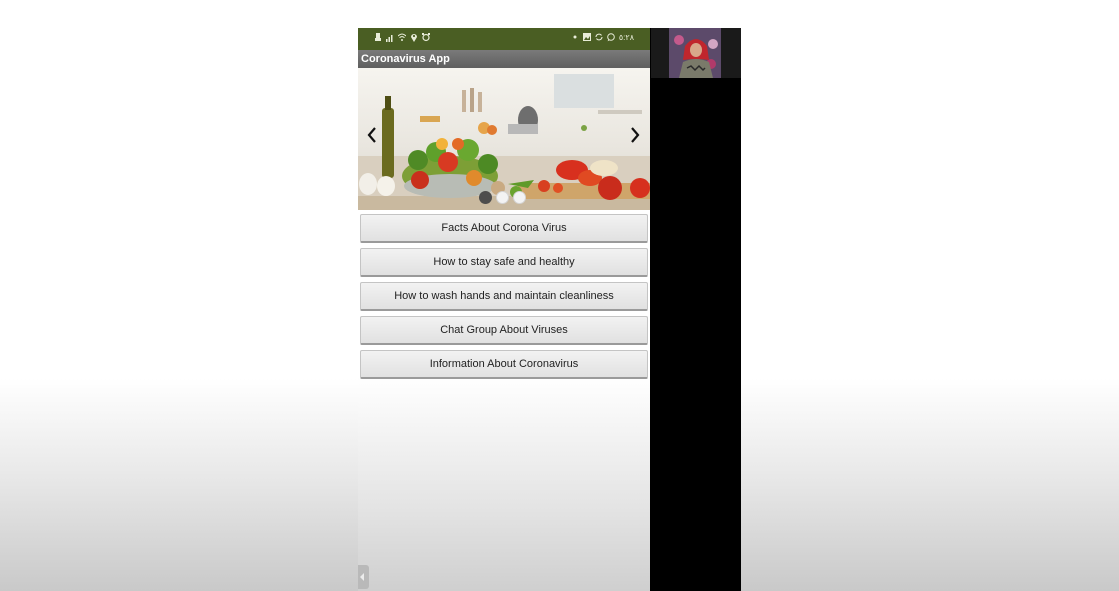 The image size is (1119, 591). I want to click on image-carousel, so click(504, 139).